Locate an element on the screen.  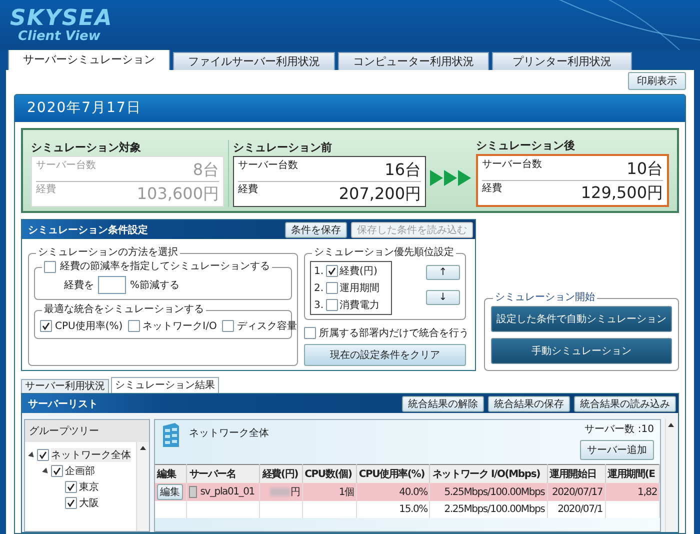
toolbar-button: 統合結果の解除 is located at coordinates (443, 404).